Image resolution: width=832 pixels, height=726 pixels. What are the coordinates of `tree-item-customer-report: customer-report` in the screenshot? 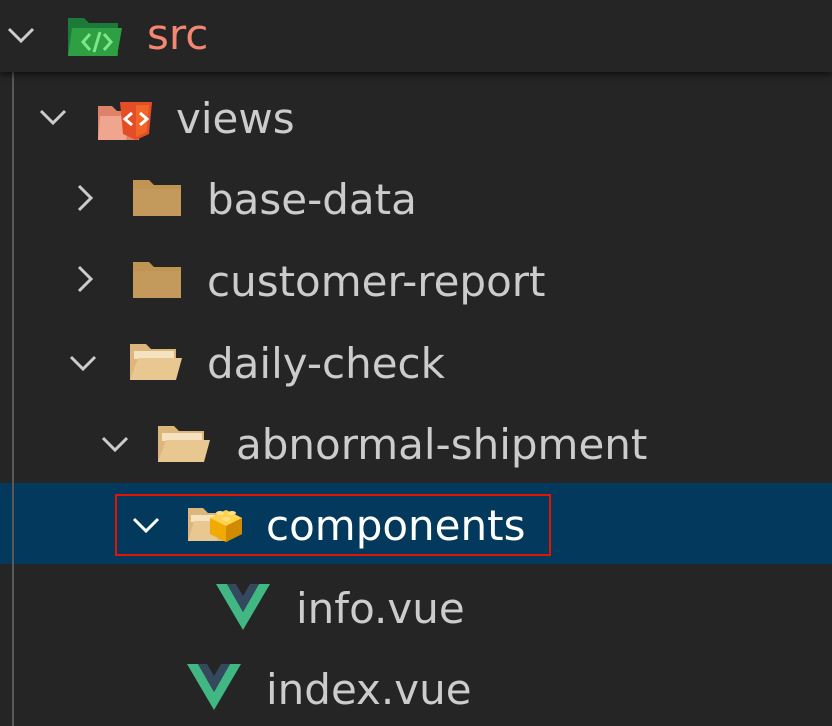 It's located at (416, 280).